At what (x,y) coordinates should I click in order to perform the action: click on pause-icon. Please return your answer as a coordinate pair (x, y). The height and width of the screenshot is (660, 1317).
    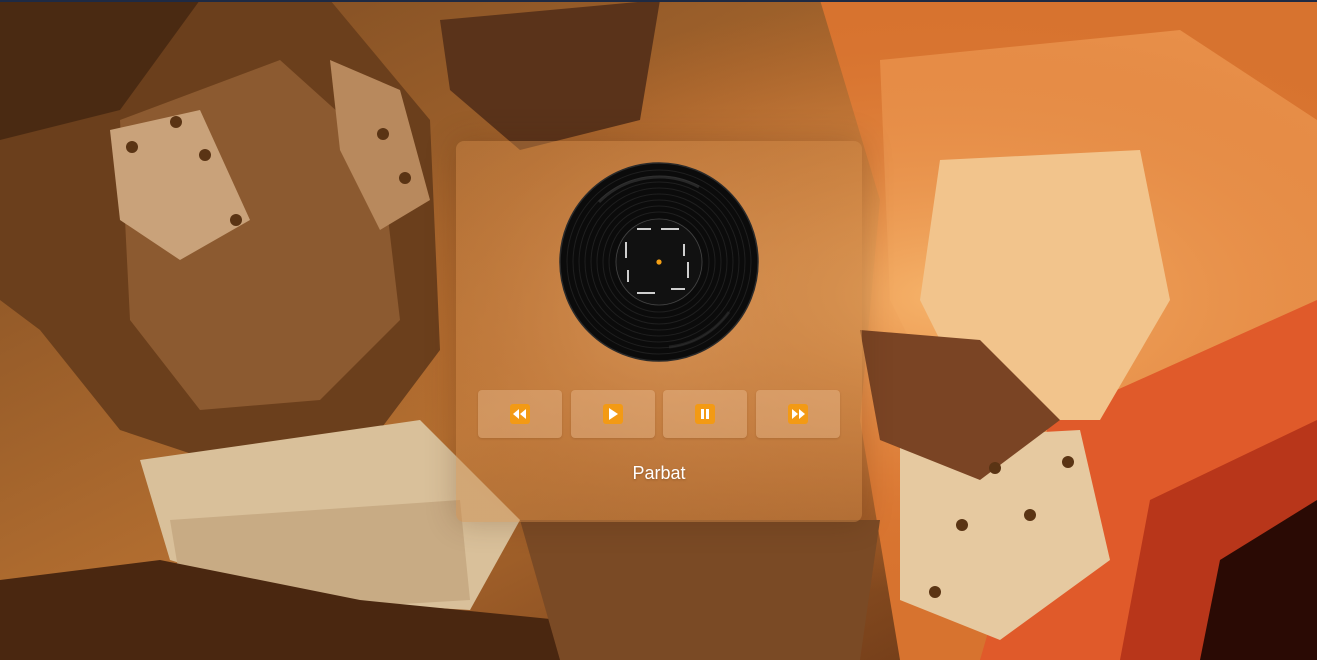
    Looking at the image, I should click on (705, 414).